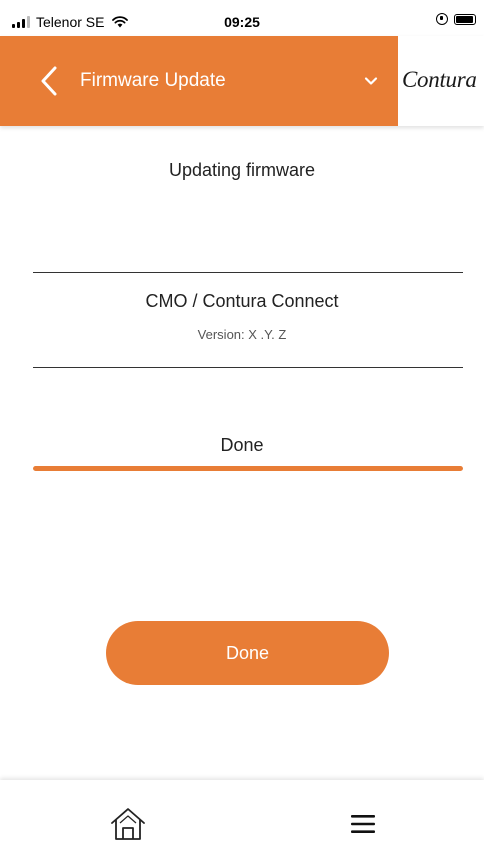 This screenshot has height=857, width=484. What do you see at coordinates (439, 79) in the screenshot?
I see `brand-logo: Contura` at bounding box center [439, 79].